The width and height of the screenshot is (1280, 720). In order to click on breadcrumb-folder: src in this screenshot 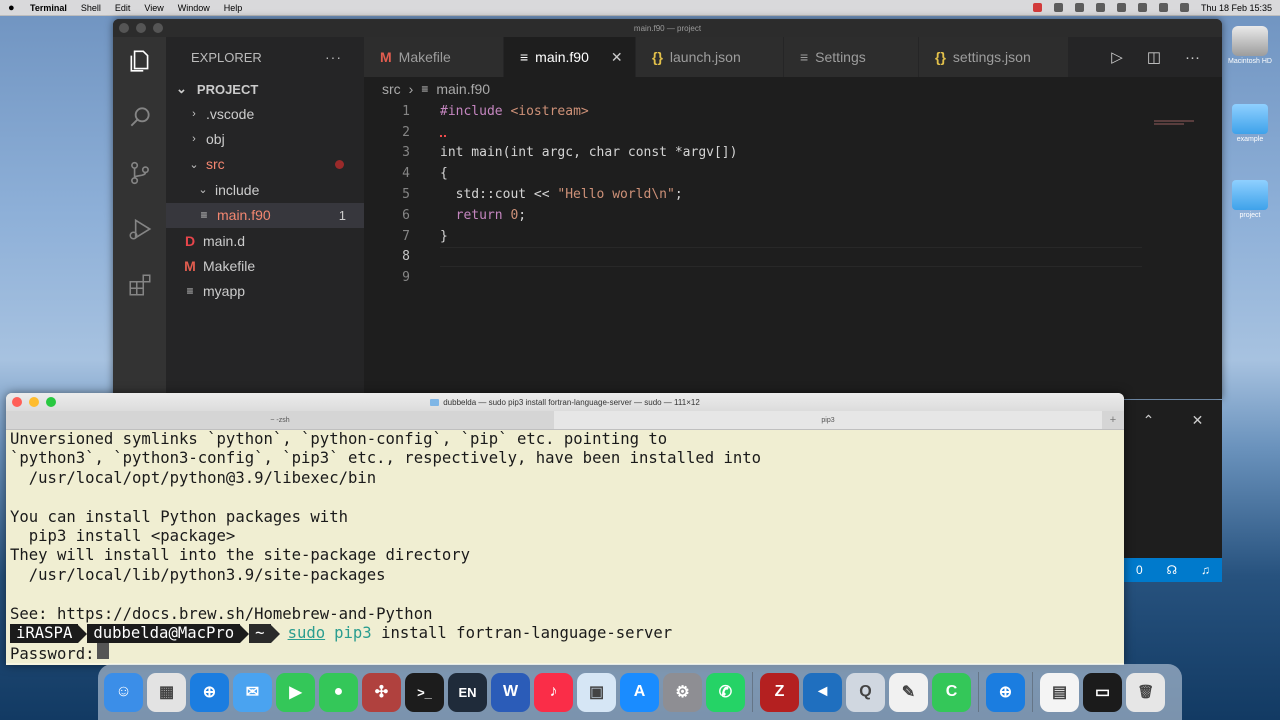, I will do `click(391, 89)`.